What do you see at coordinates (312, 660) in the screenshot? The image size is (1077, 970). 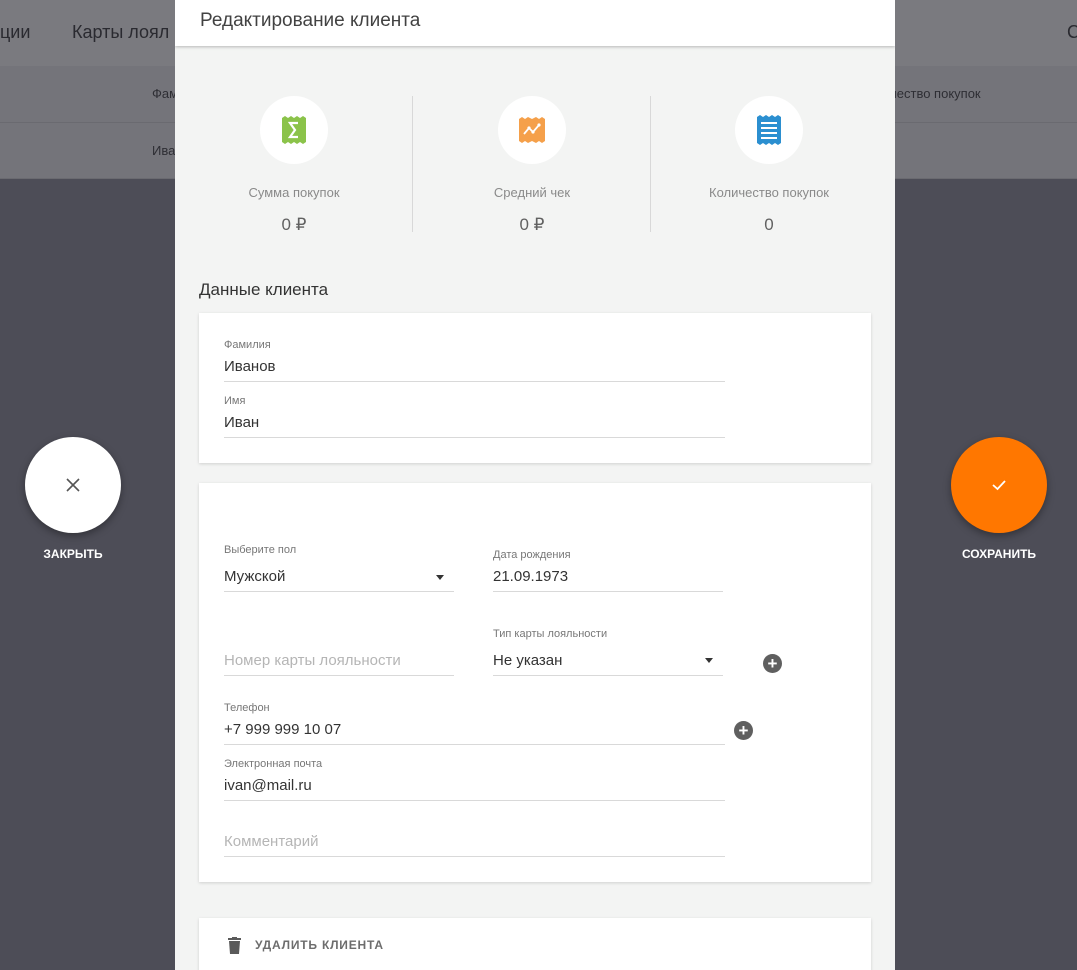 I see `field-placeholder: Номер карты лояльности` at bounding box center [312, 660].